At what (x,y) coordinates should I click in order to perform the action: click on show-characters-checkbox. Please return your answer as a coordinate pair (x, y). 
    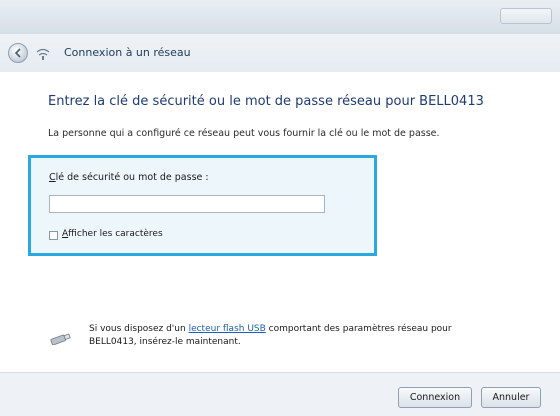
    Looking at the image, I should click on (53, 235).